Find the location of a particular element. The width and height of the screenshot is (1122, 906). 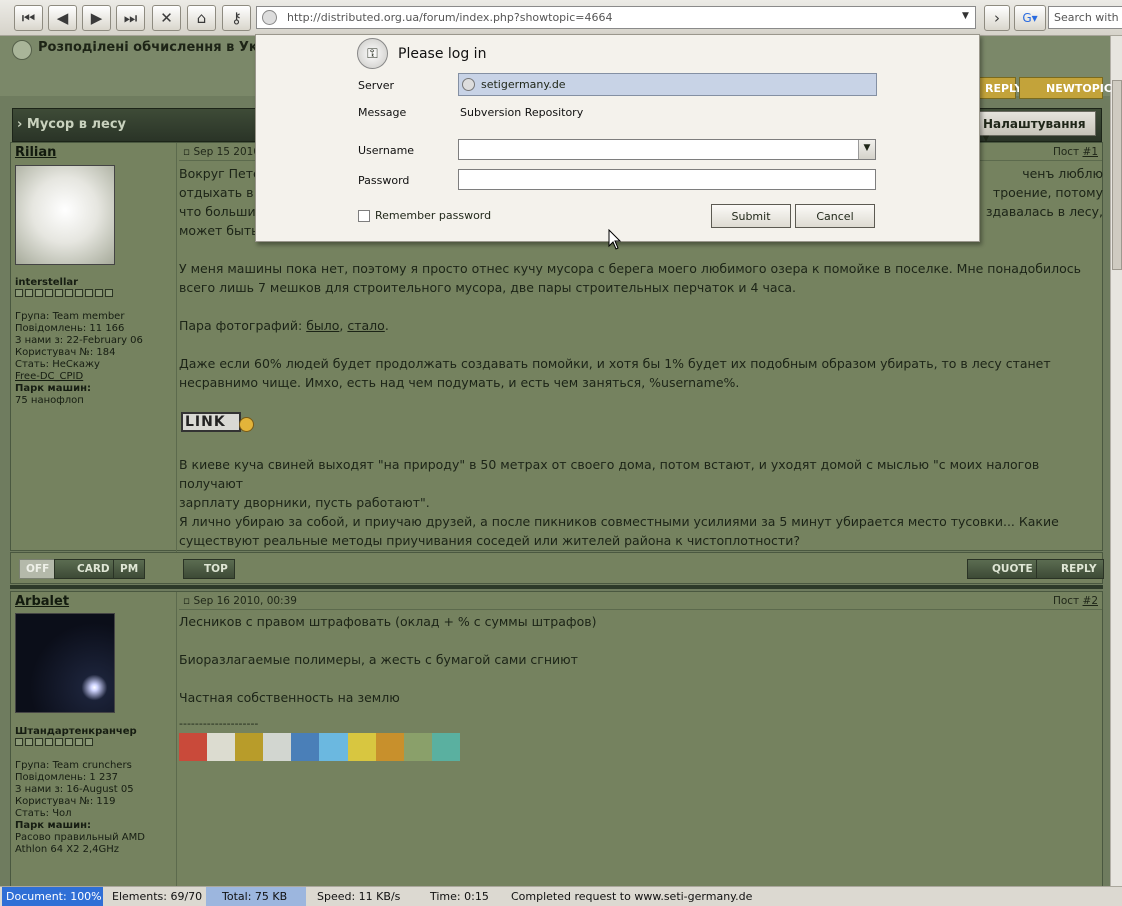

pm-button: PM is located at coordinates (129, 569).